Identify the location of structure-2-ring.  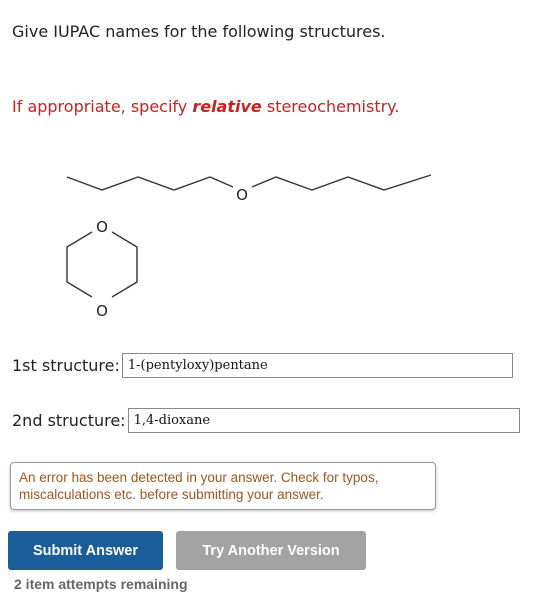
(102, 264).